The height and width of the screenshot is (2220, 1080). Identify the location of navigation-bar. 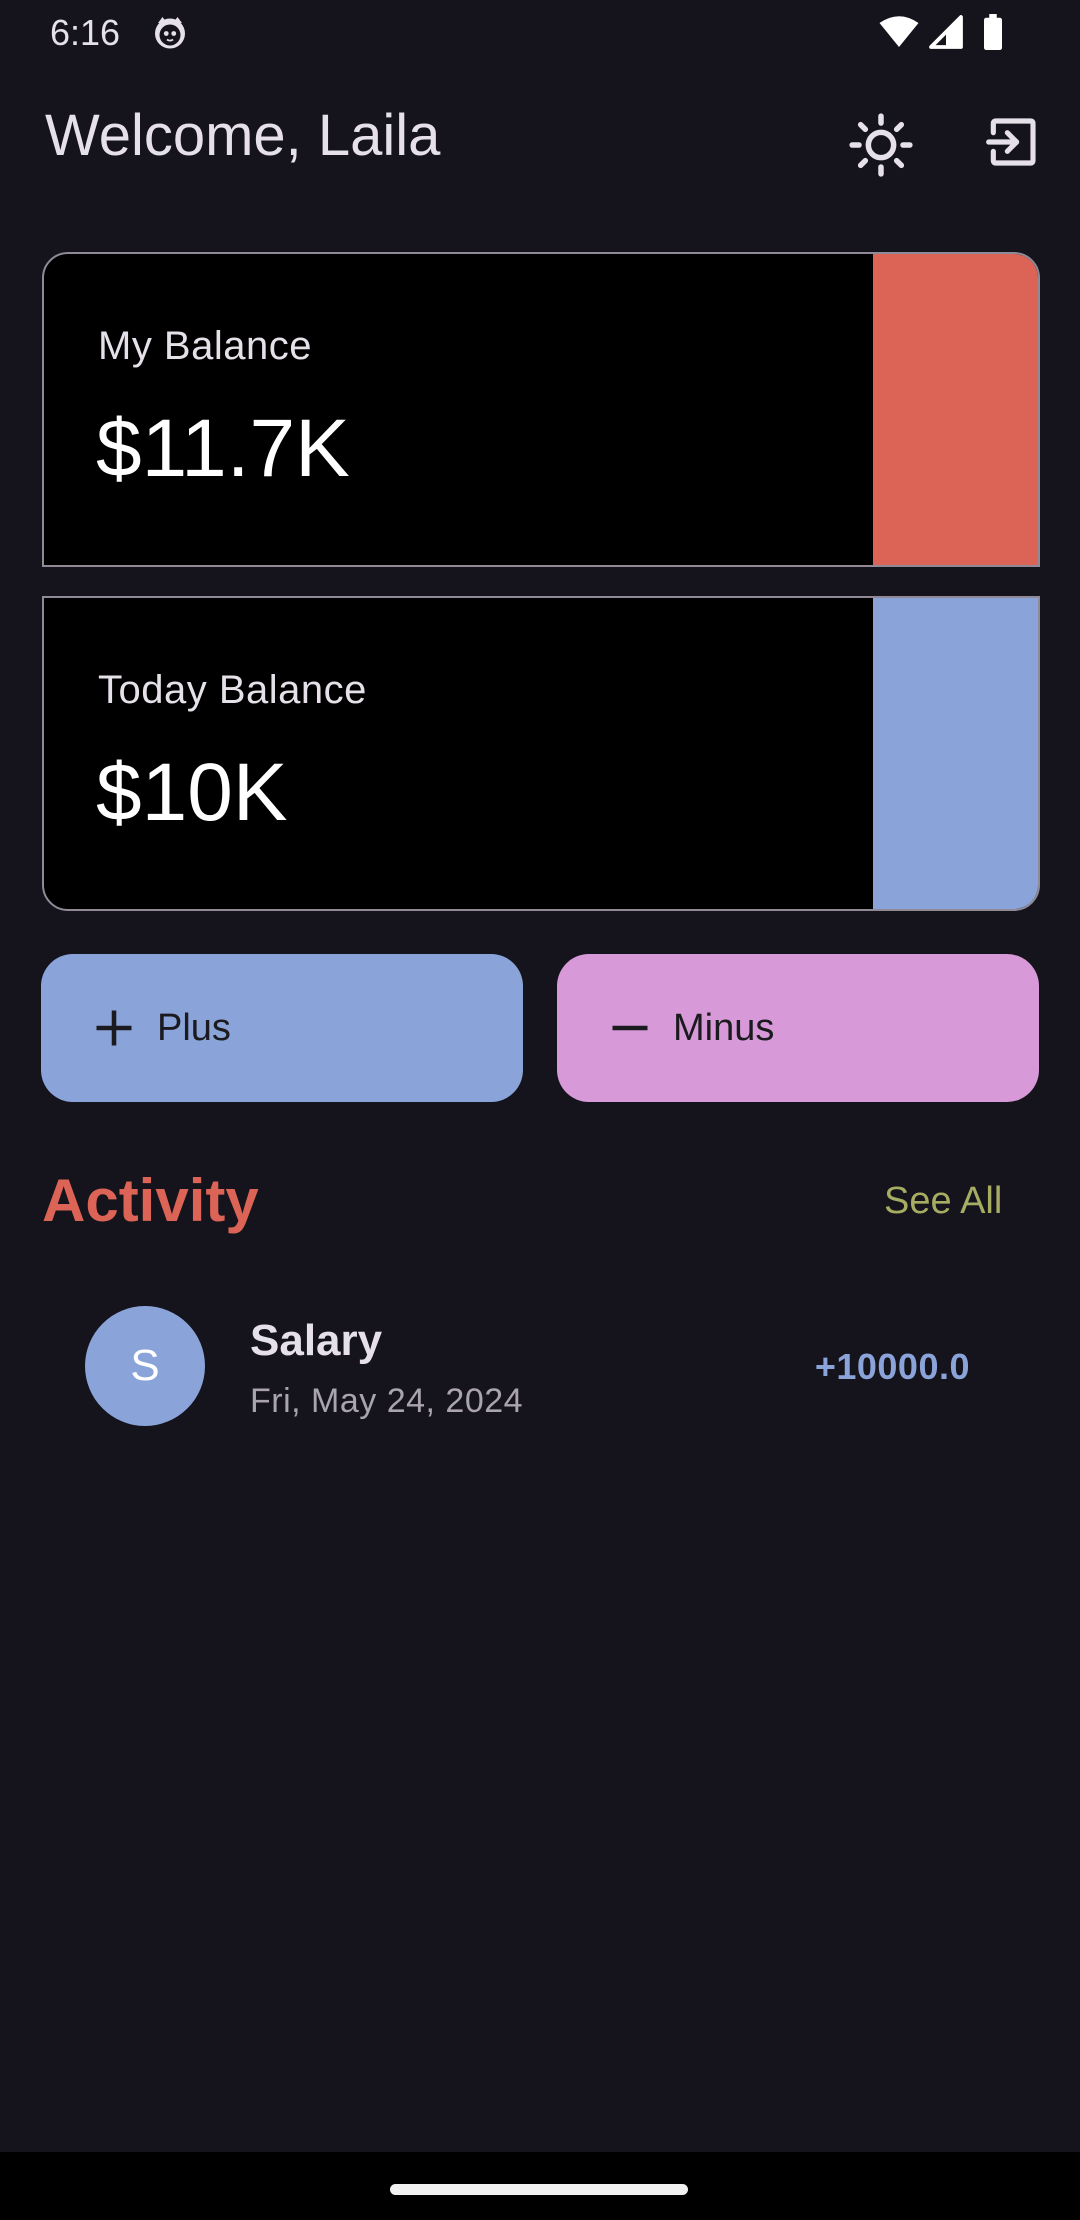
(540, 2186).